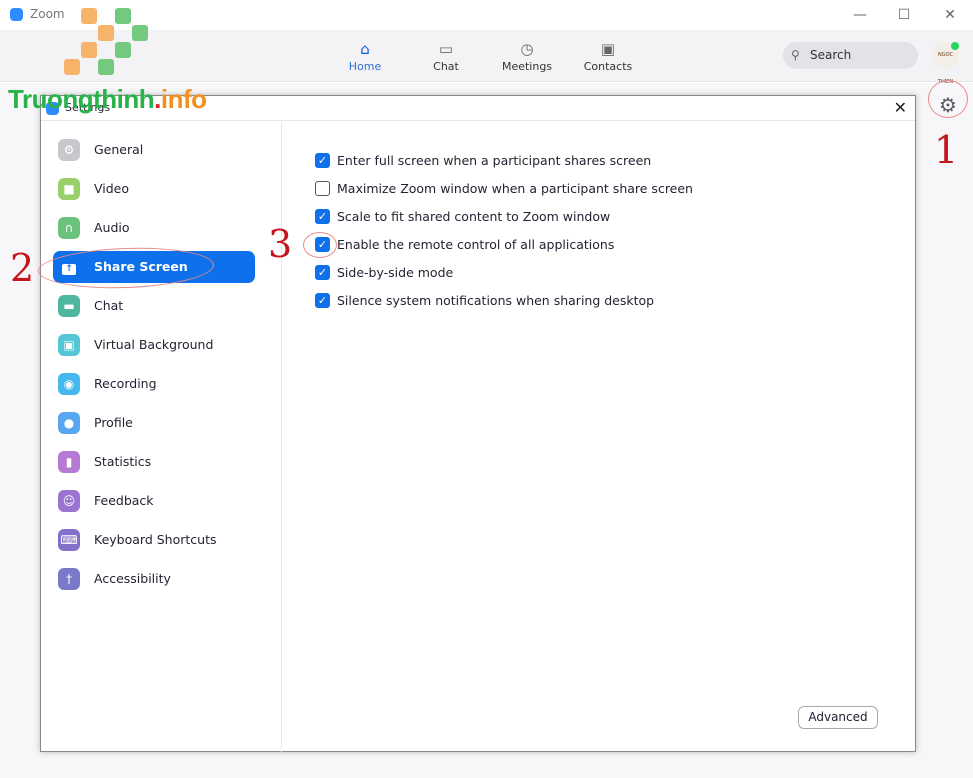  I want to click on maximize-button: ☐, so click(904, 15).